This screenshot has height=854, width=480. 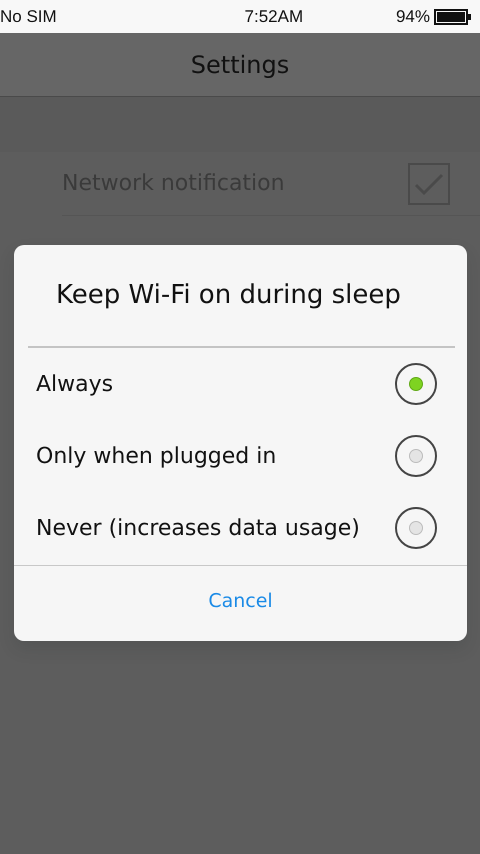 What do you see at coordinates (240, 65) in the screenshot?
I see `app-bar-title: Settings` at bounding box center [240, 65].